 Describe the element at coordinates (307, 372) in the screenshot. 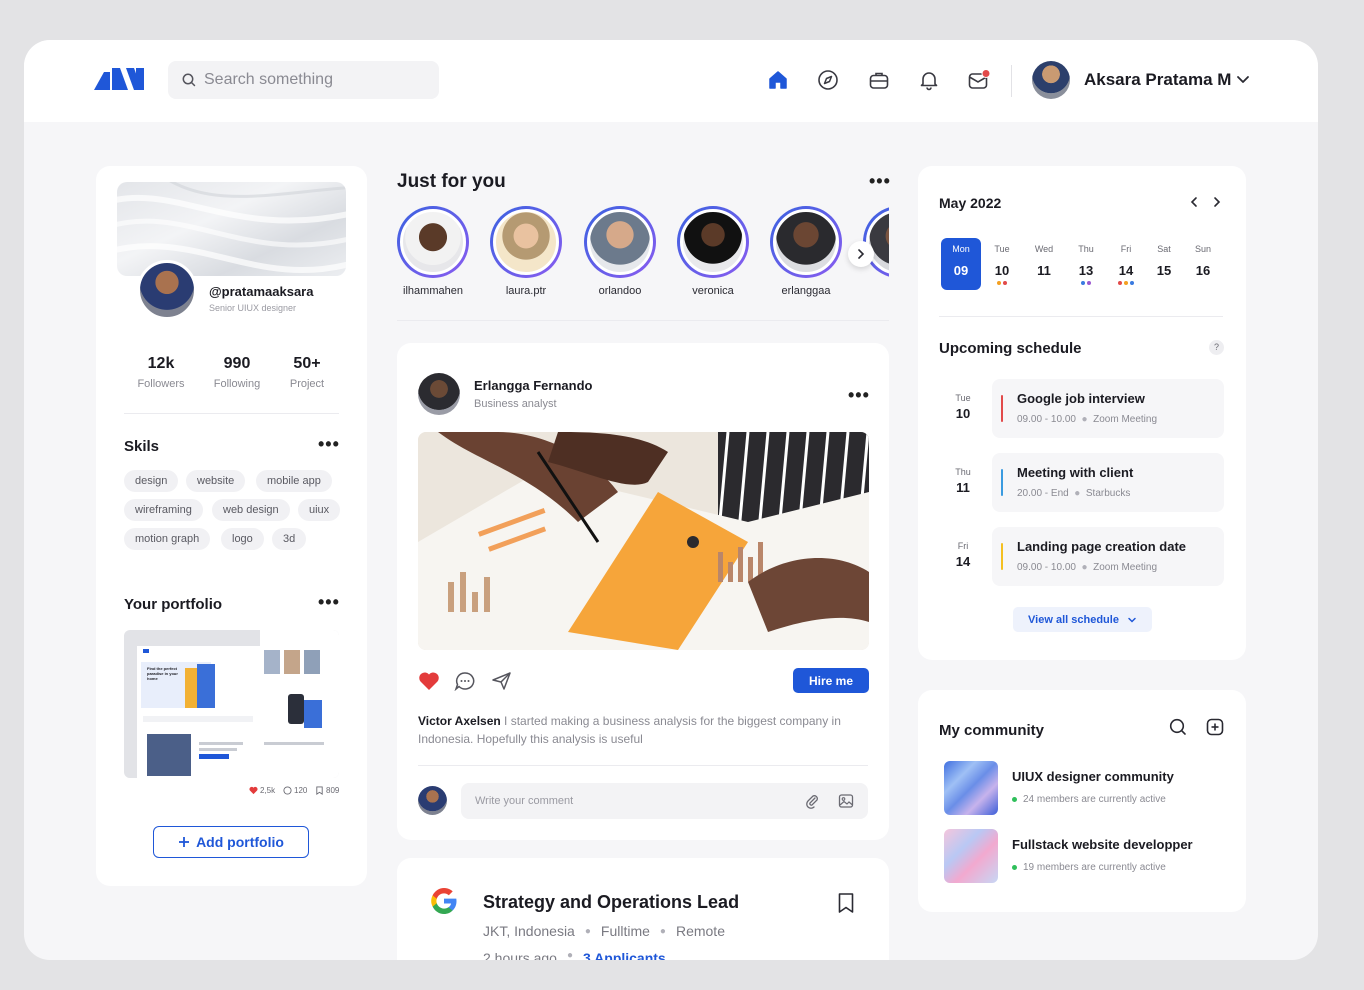

I see `stat-project: 50+ Project` at that location.